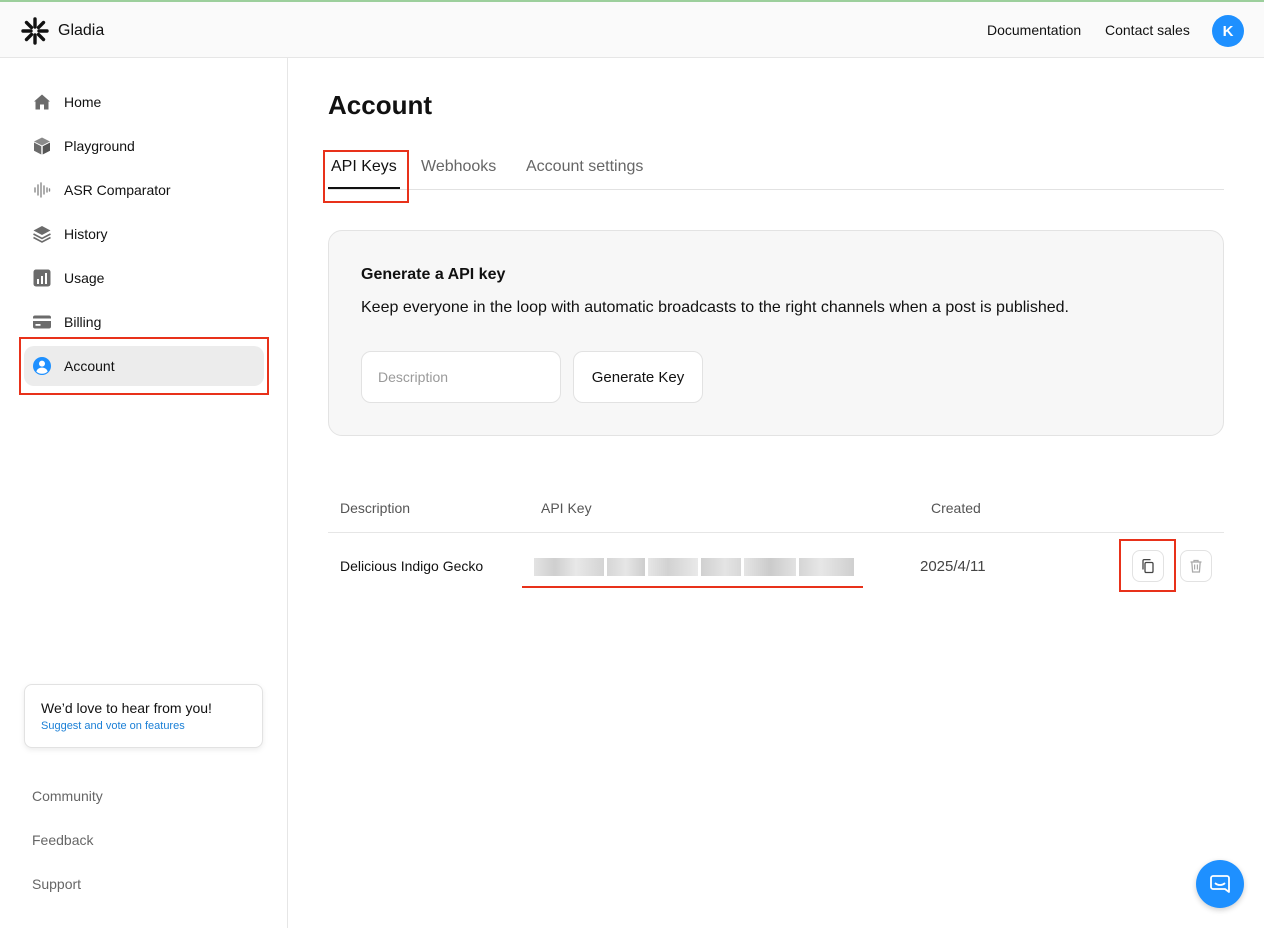  I want to click on sidebar-item-label: Playground, so click(99, 146).